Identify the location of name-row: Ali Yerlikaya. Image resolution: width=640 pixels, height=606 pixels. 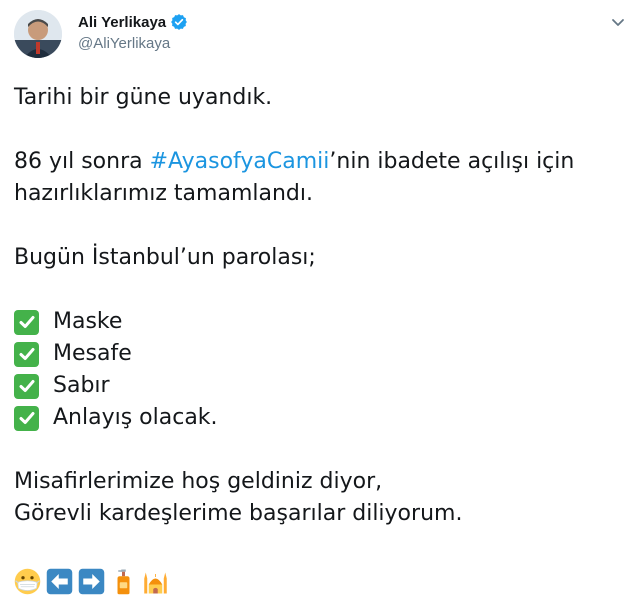
(133, 22).